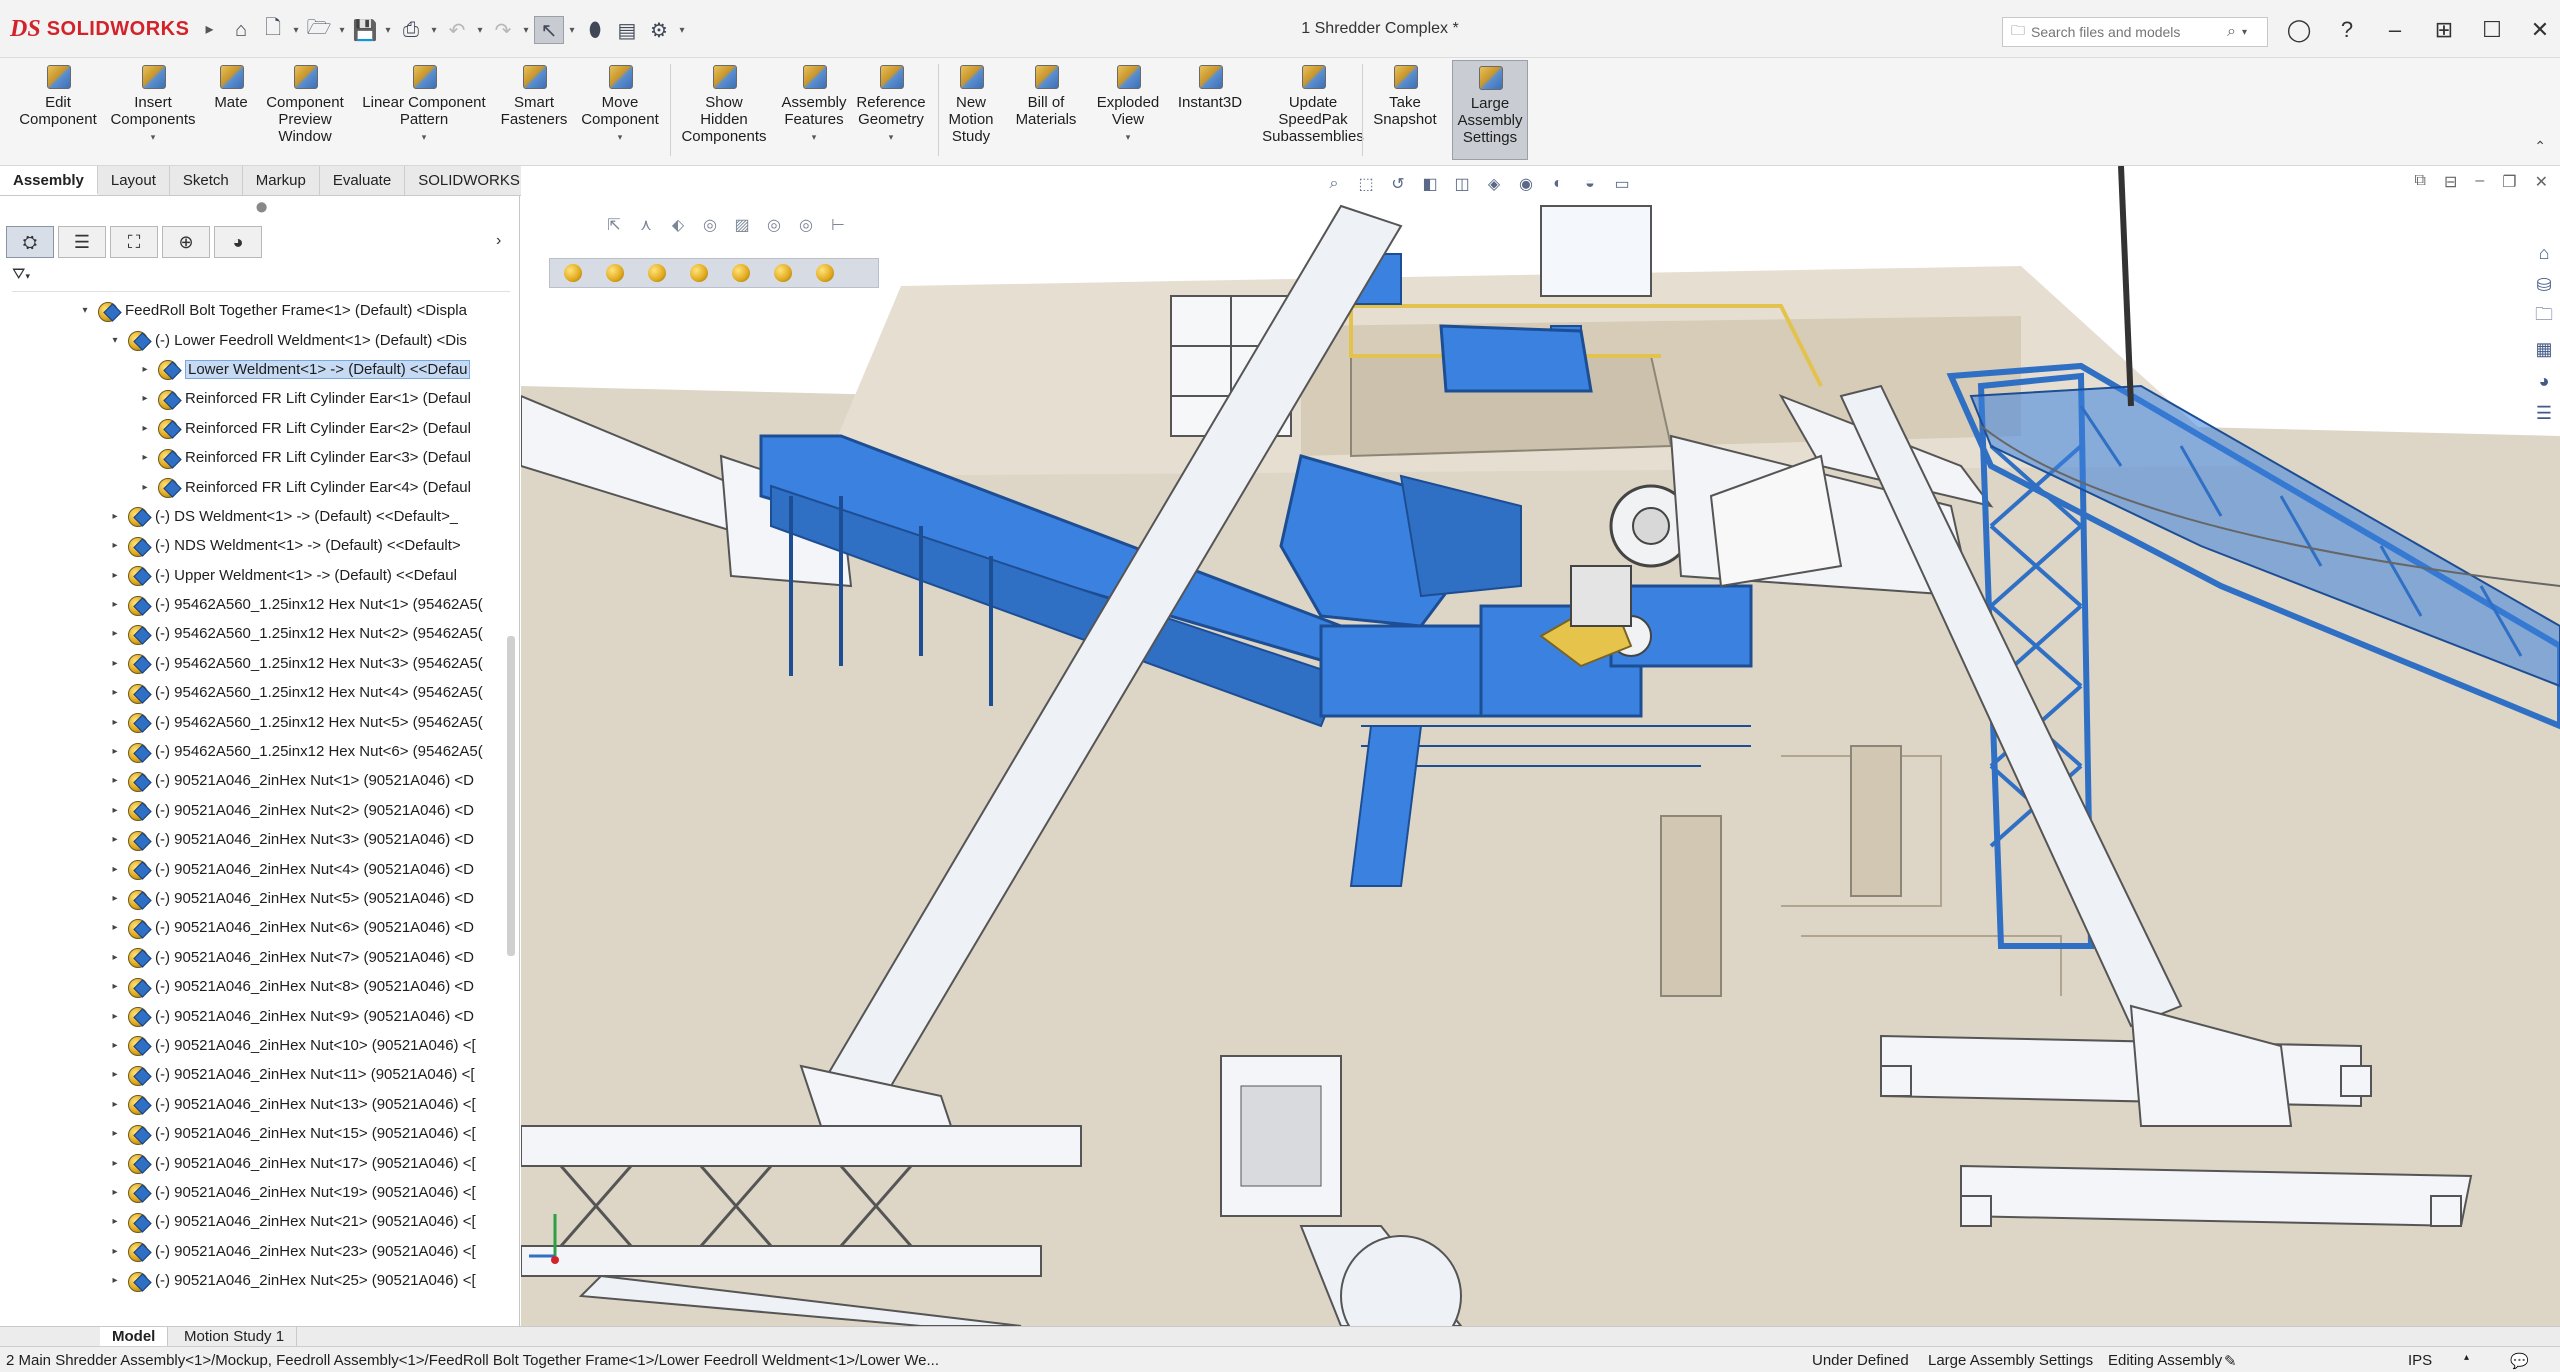  I want to click on new-dropdown-icon: ▾, so click(296, 30).